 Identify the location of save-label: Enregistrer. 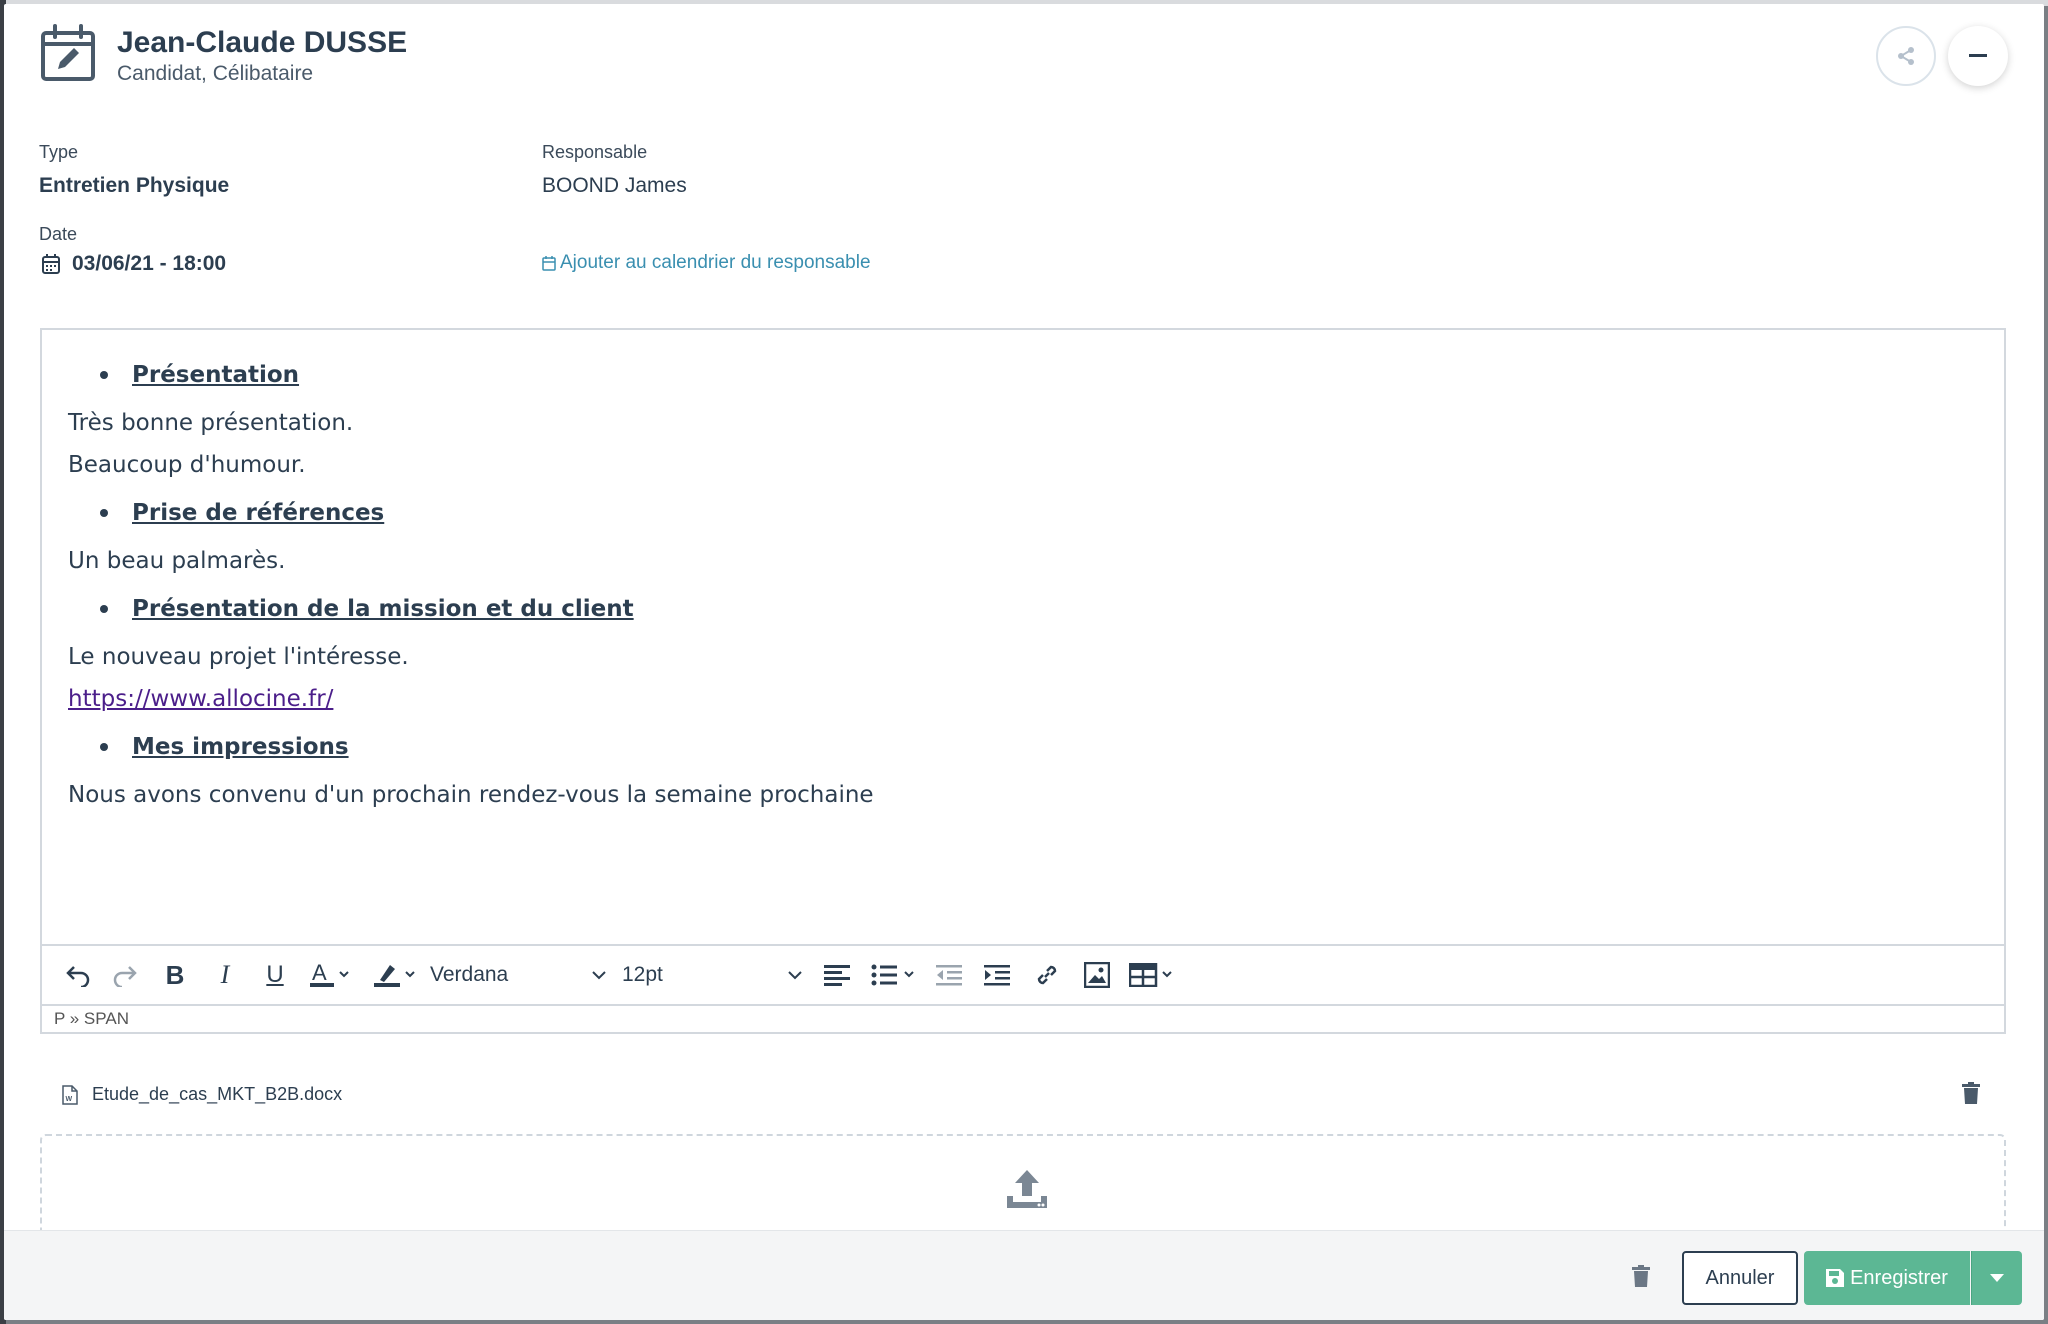
(1899, 1277).